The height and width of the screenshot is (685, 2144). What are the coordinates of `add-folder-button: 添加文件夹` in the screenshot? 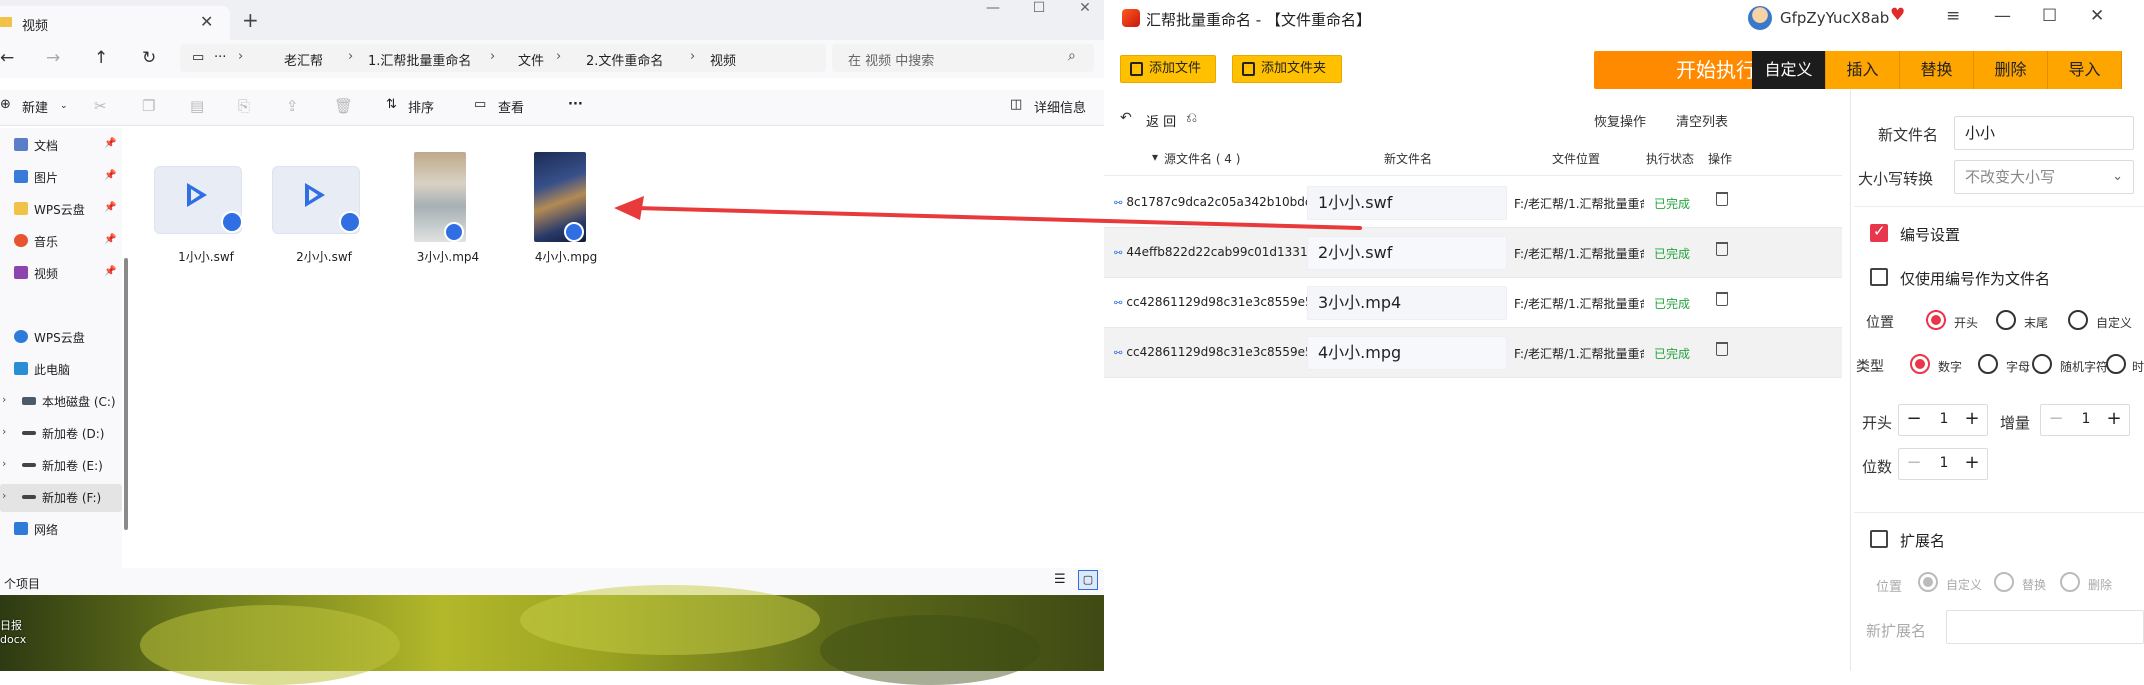 It's located at (1287, 69).